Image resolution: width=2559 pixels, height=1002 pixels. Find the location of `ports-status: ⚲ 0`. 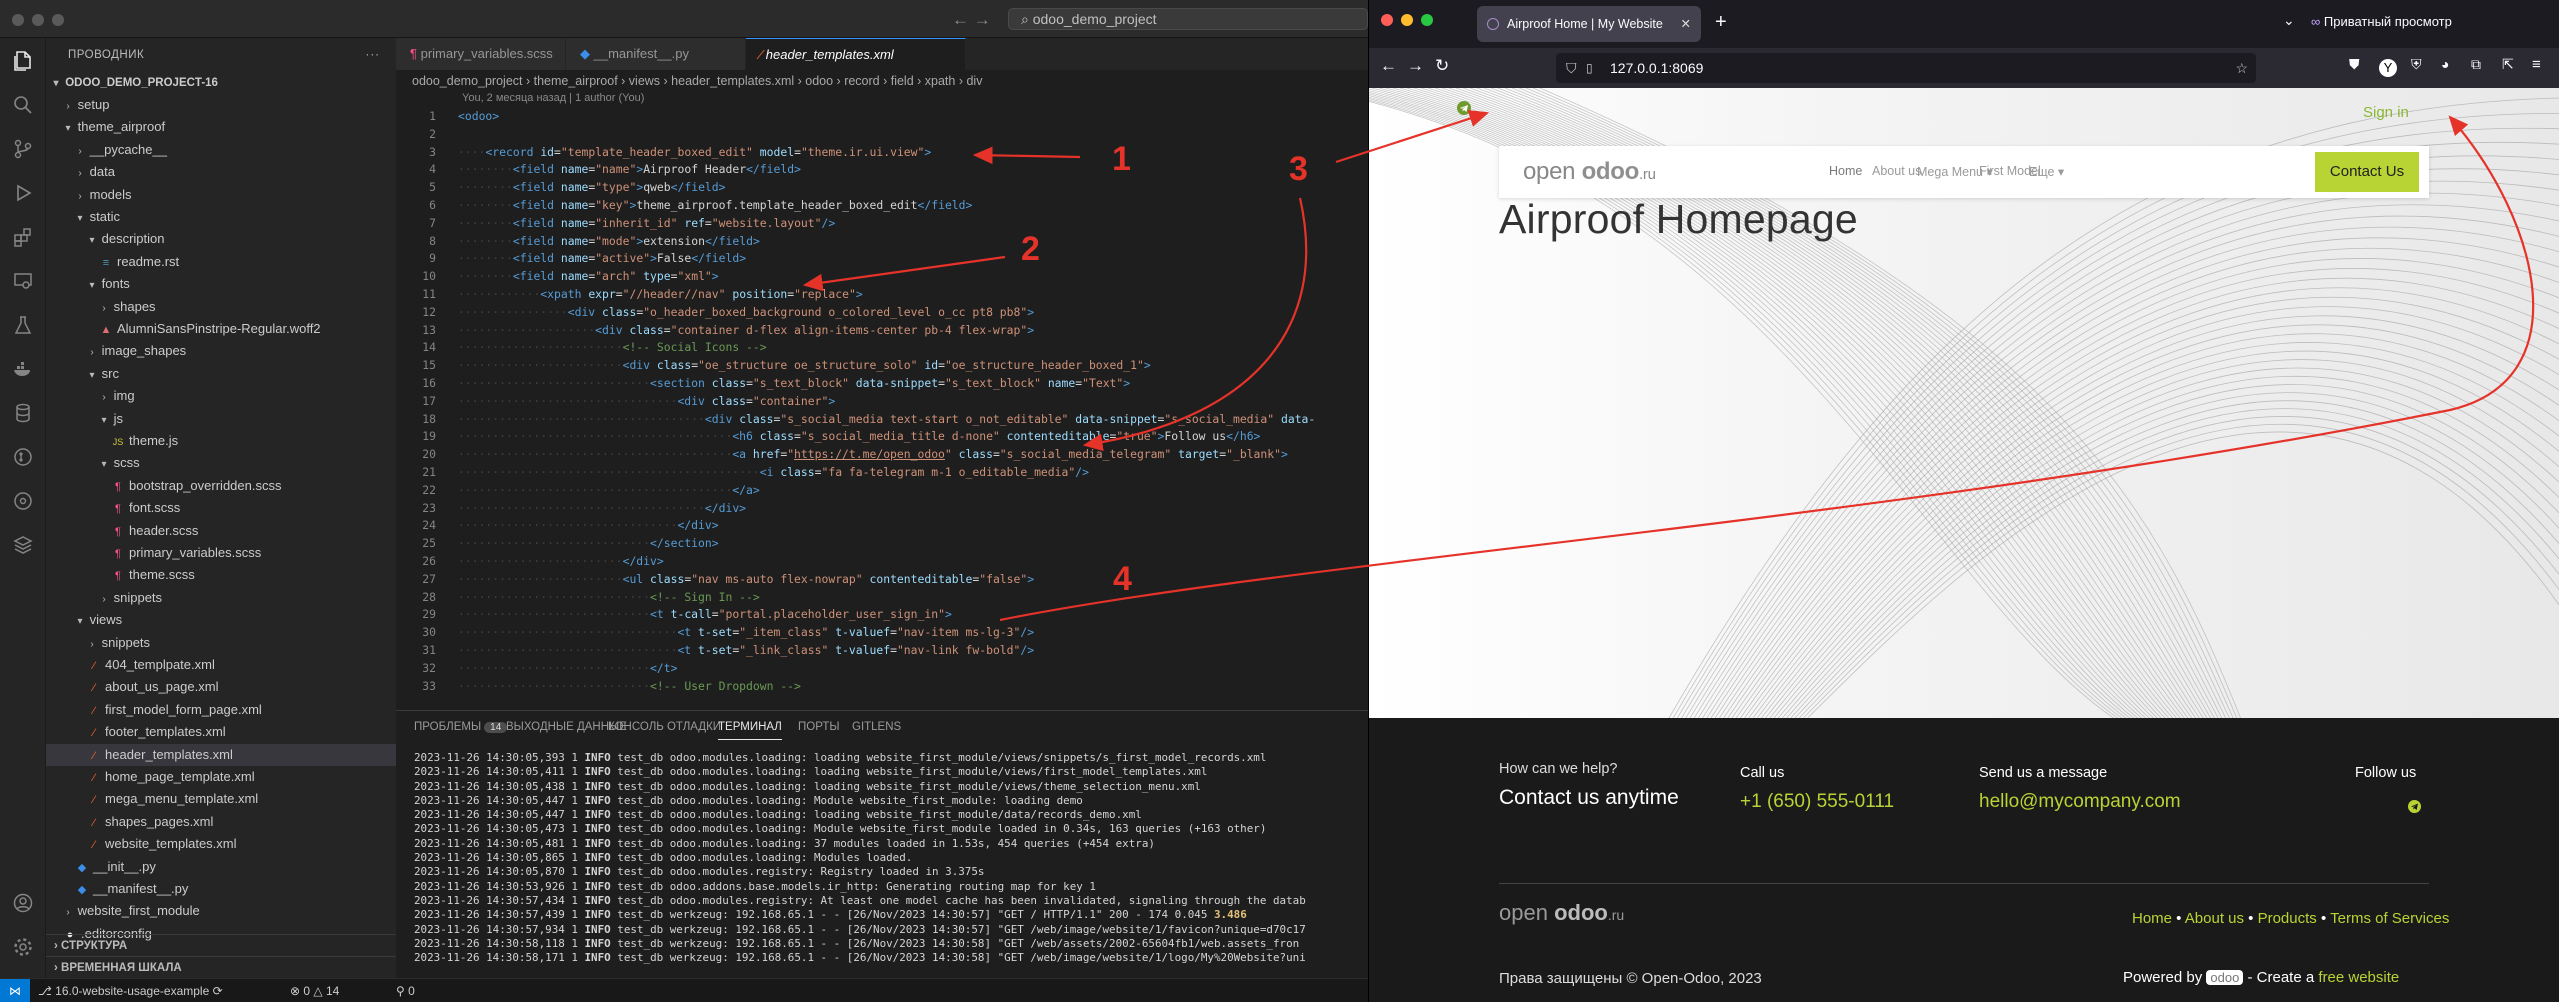

ports-status: ⚲ 0 is located at coordinates (405, 990).